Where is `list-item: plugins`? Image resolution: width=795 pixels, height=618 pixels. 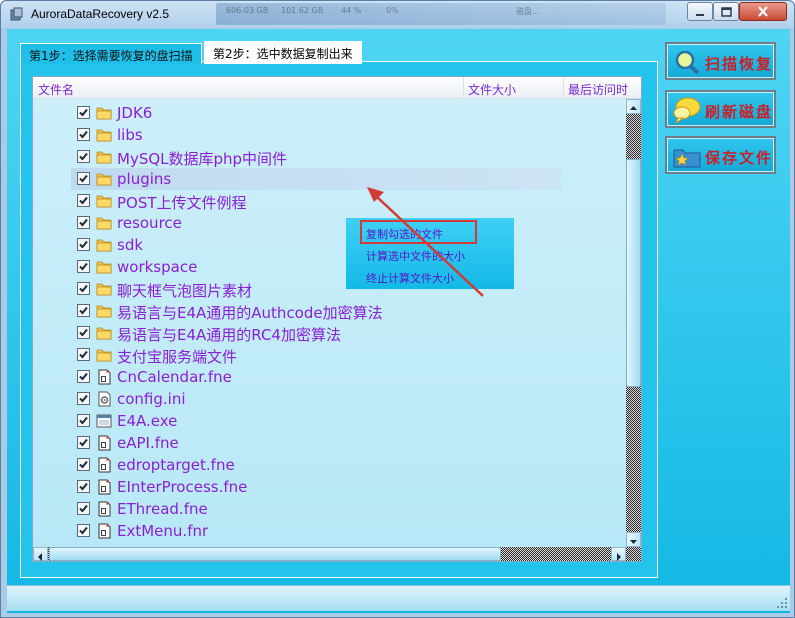
list-item: plugins is located at coordinates (329, 179).